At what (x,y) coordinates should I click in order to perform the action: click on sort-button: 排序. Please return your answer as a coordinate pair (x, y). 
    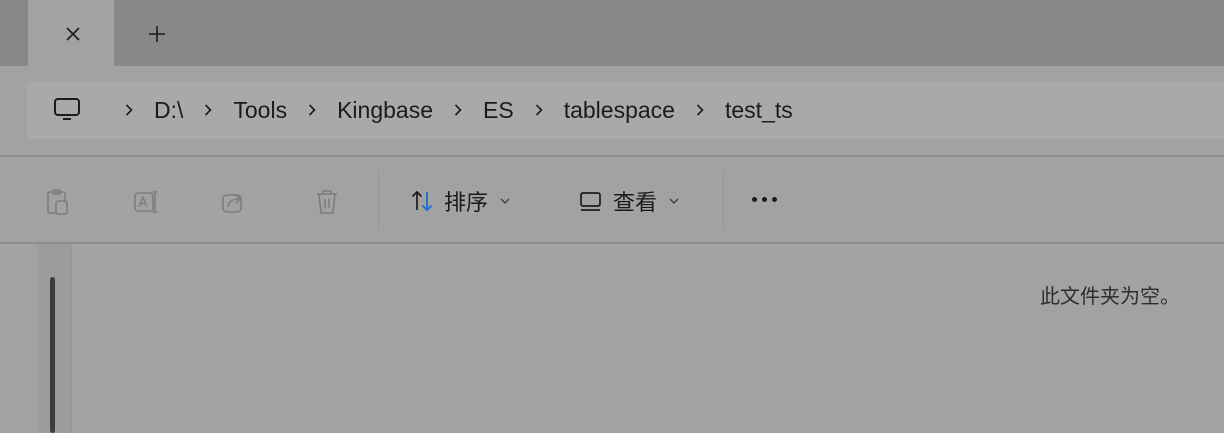
    Looking at the image, I should click on (460, 201).